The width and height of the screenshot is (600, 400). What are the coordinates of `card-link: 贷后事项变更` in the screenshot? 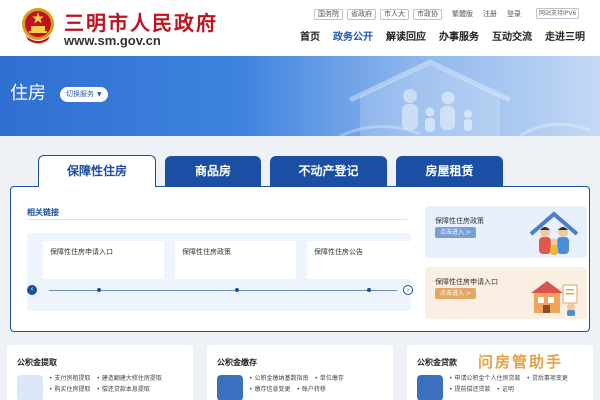 It's located at (547, 378).